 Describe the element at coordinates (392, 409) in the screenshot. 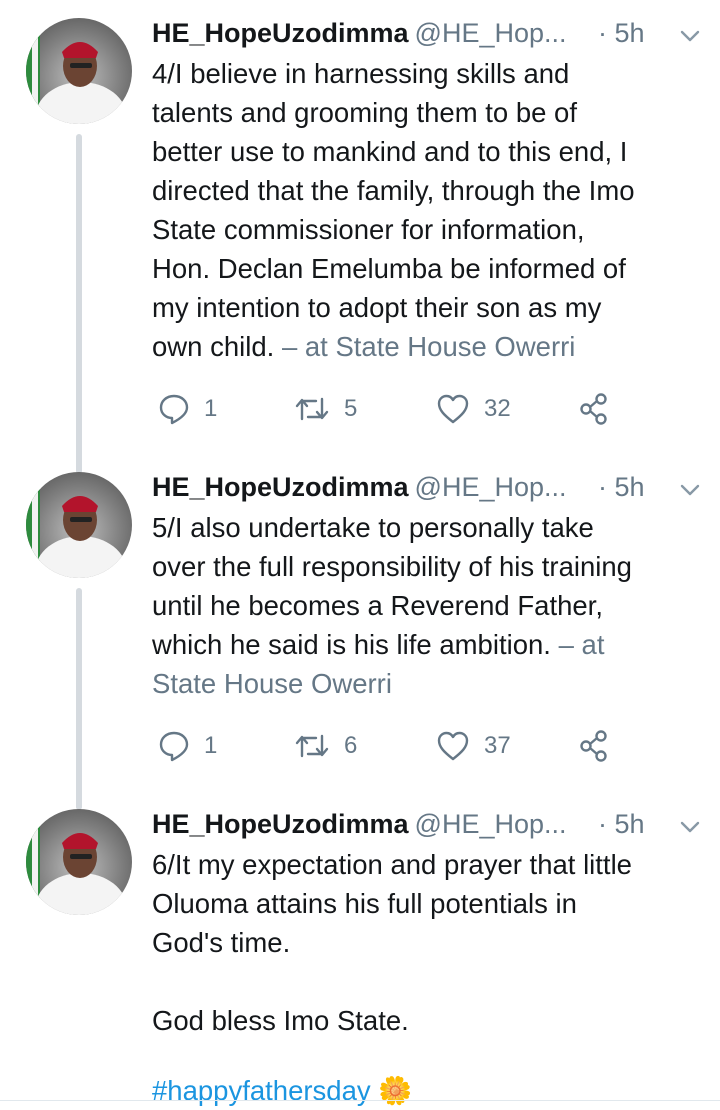

I see `tweet-actions: 1 5 32` at that location.